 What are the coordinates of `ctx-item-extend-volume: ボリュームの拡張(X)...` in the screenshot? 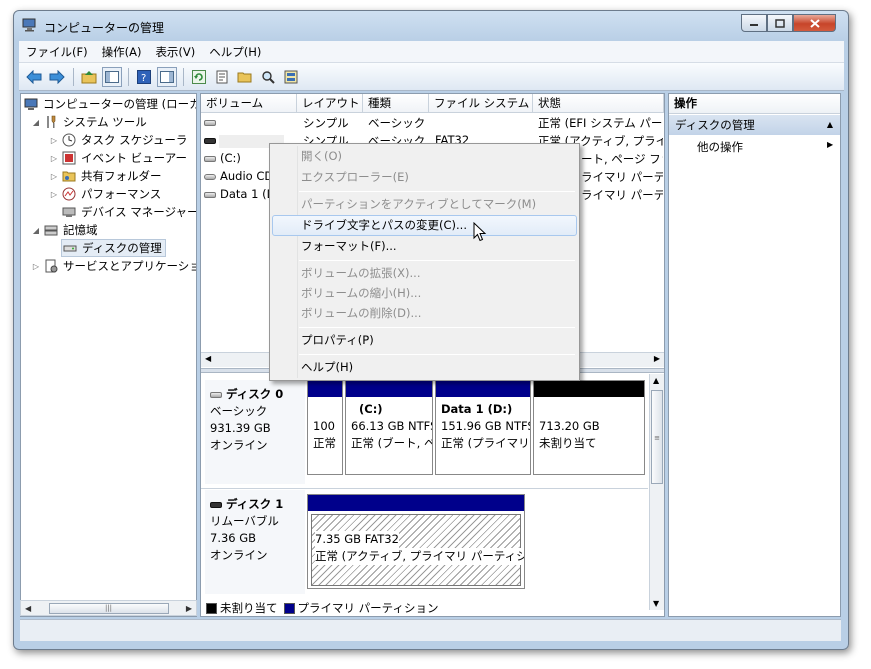 It's located at (424, 273).